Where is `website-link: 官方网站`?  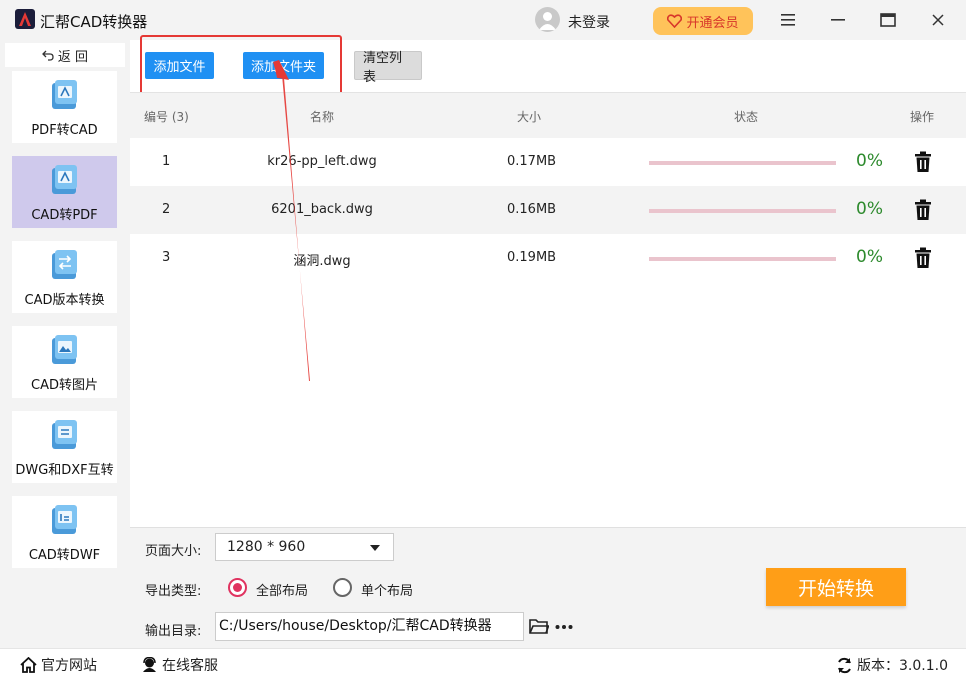
website-link: 官方网站 is located at coordinates (58, 665).